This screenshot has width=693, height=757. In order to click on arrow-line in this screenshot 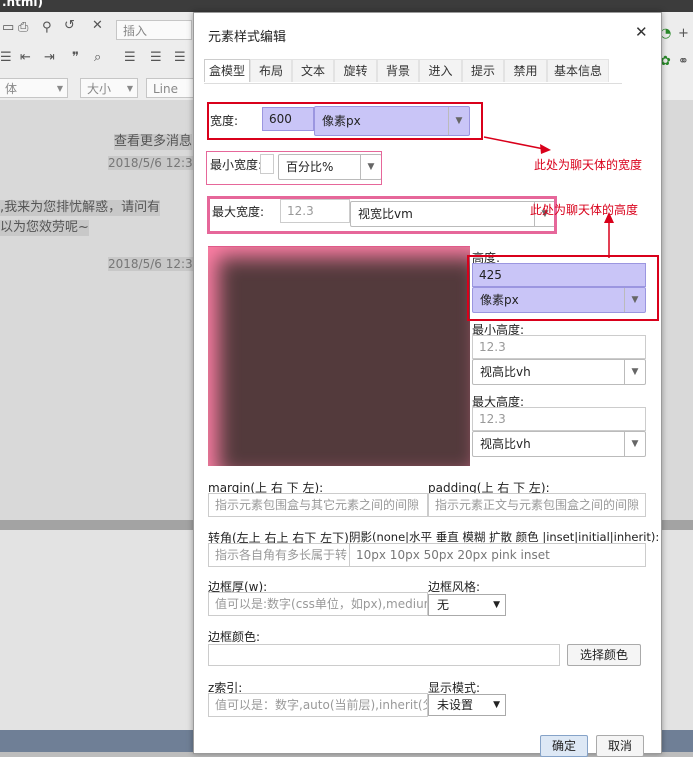, I will do `click(514, 143)`.